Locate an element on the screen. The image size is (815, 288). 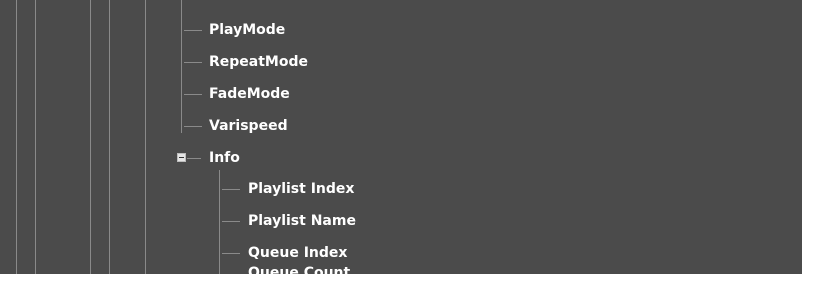
tree-node-fademode: FadeMode is located at coordinates (249, 94).